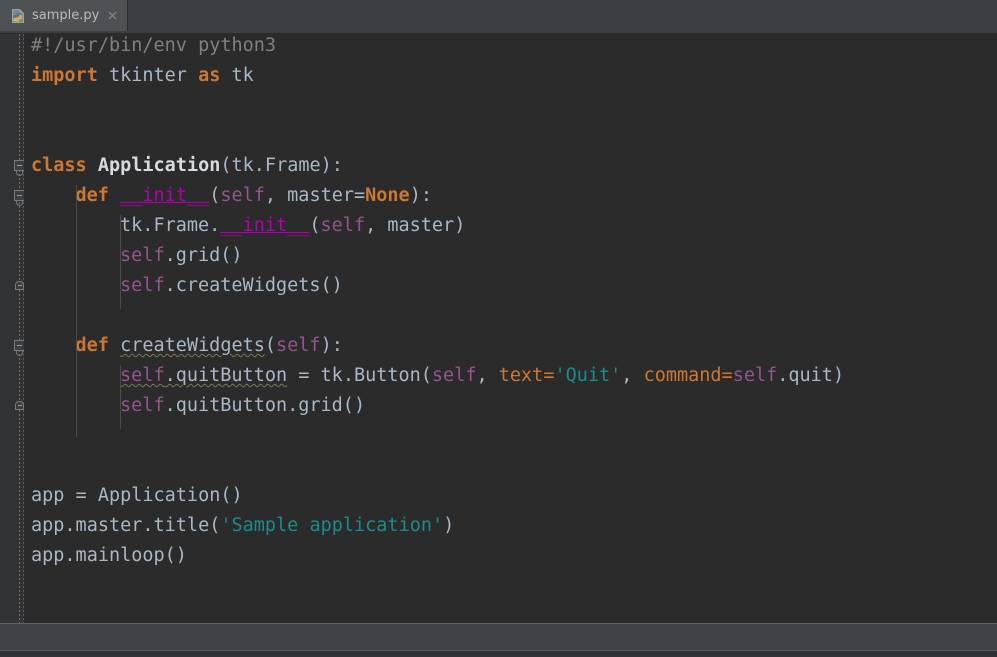 This screenshot has height=657, width=997. I want to click on code-token: .quitButton, so click(226, 375).